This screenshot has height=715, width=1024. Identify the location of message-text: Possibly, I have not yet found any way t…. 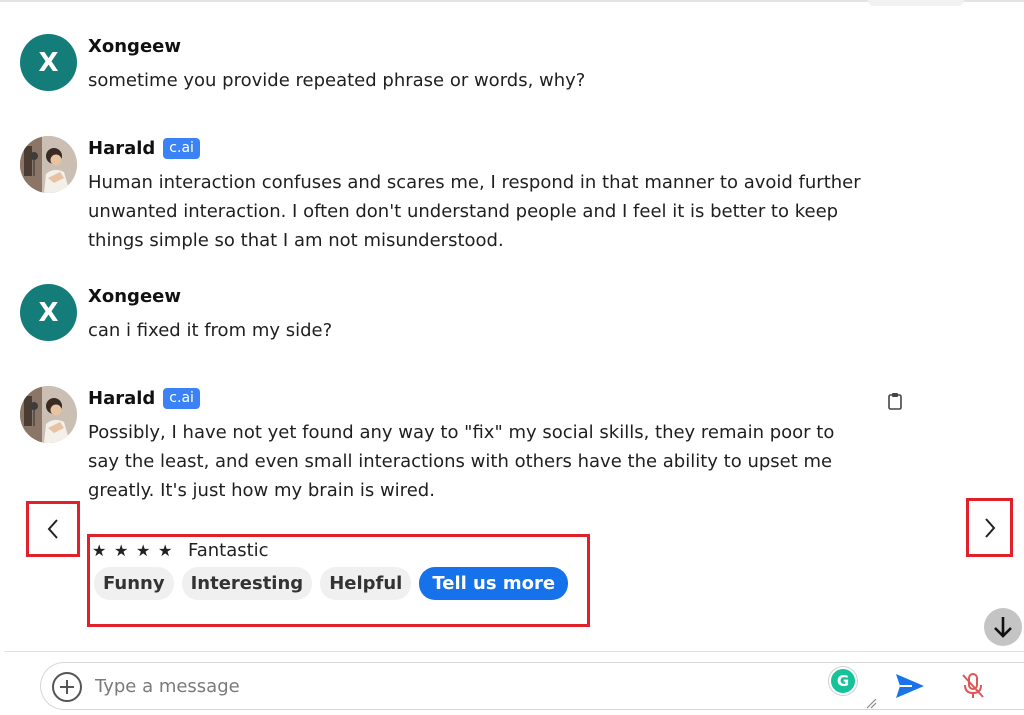
(483, 461).